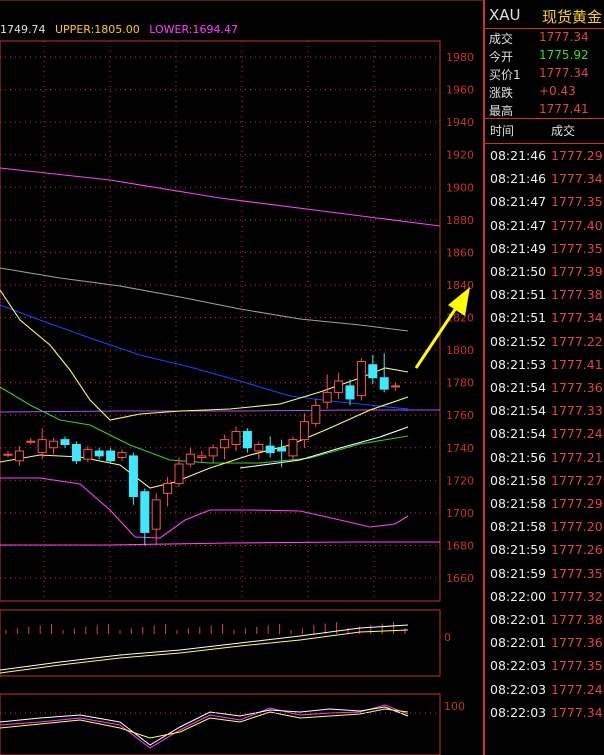 Image resolution: width=604 pixels, height=755 pixels. I want to click on tick-row: 08:21:59 1777.35, so click(545, 578).